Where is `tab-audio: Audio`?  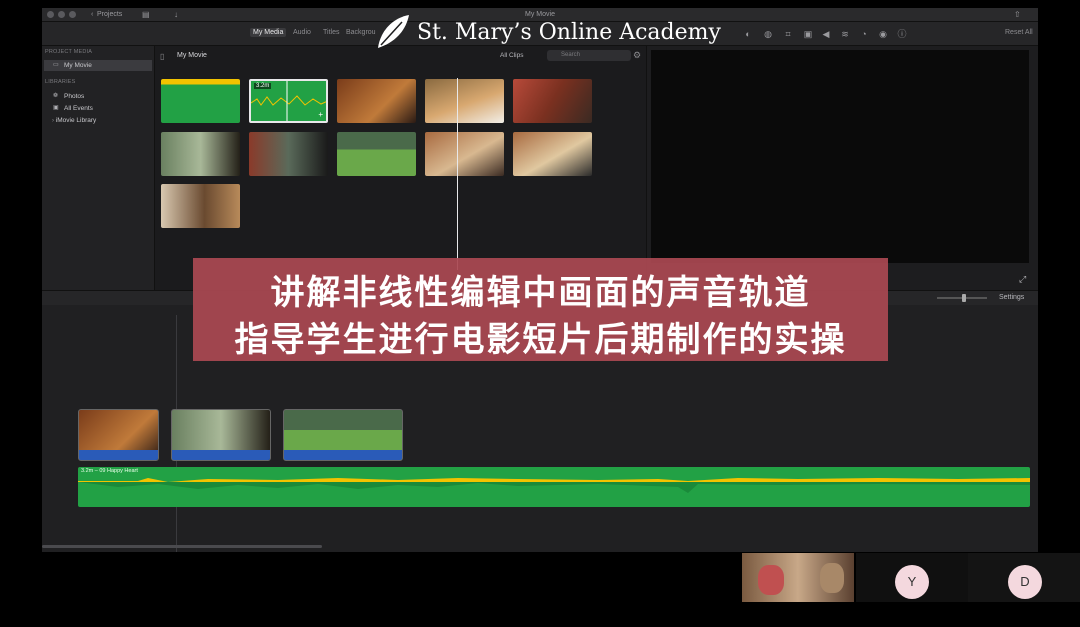
tab-audio: Audio is located at coordinates (302, 32).